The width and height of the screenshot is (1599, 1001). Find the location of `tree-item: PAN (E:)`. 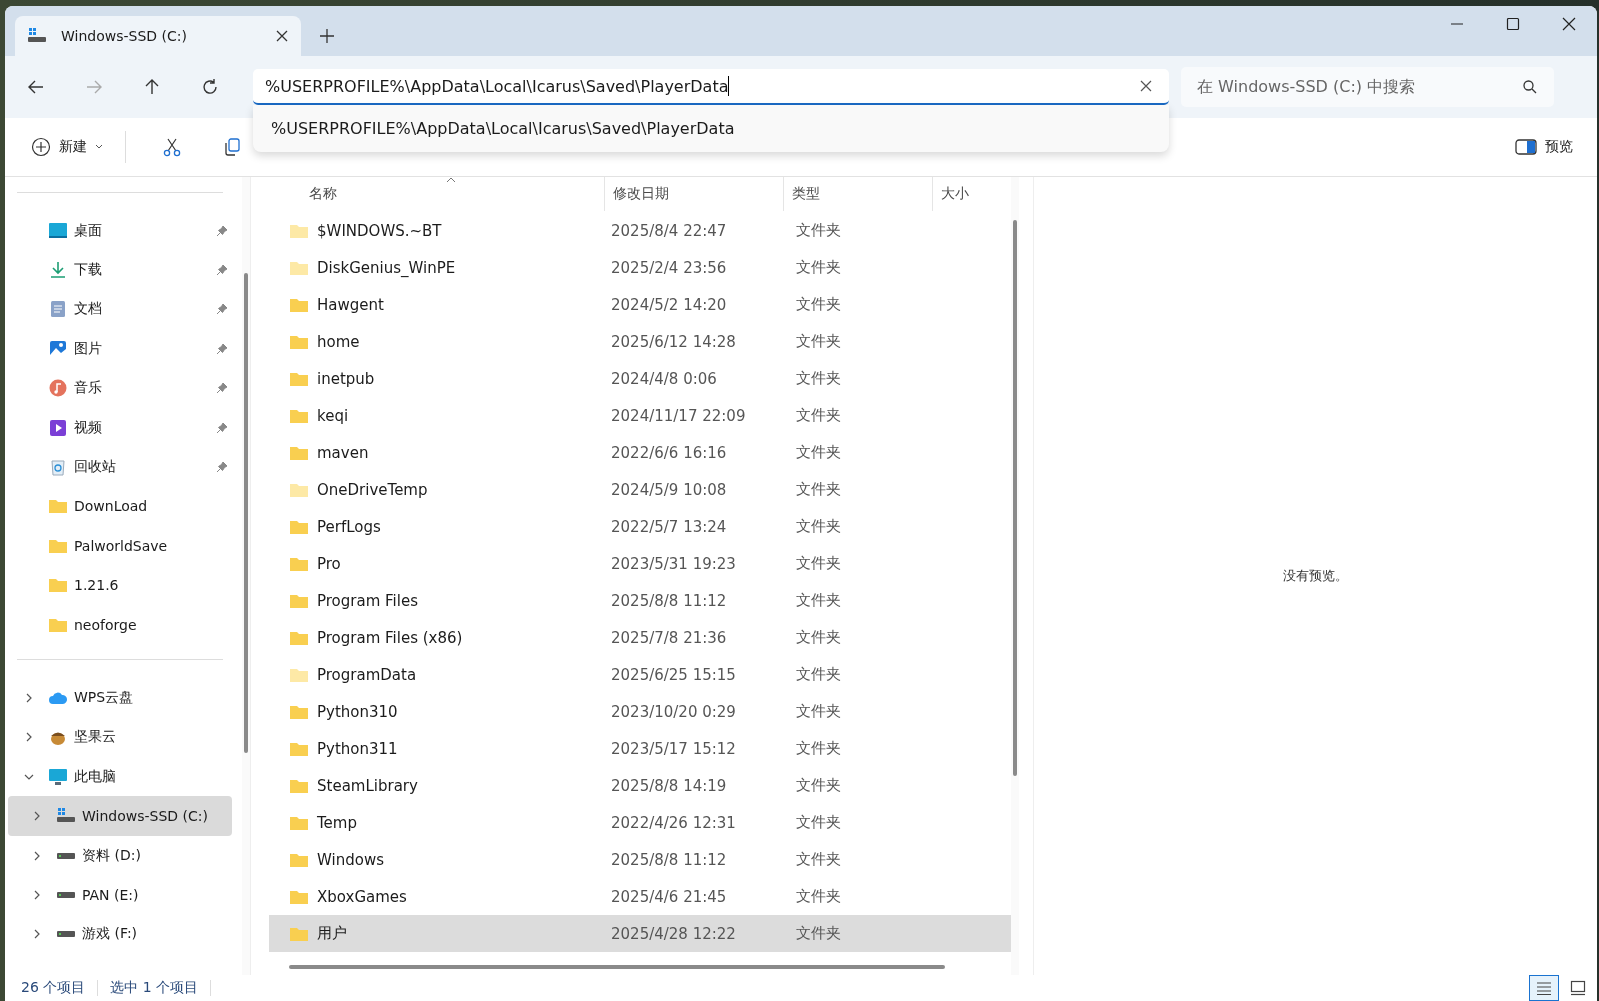

tree-item: PAN (E:) is located at coordinates (120, 895).